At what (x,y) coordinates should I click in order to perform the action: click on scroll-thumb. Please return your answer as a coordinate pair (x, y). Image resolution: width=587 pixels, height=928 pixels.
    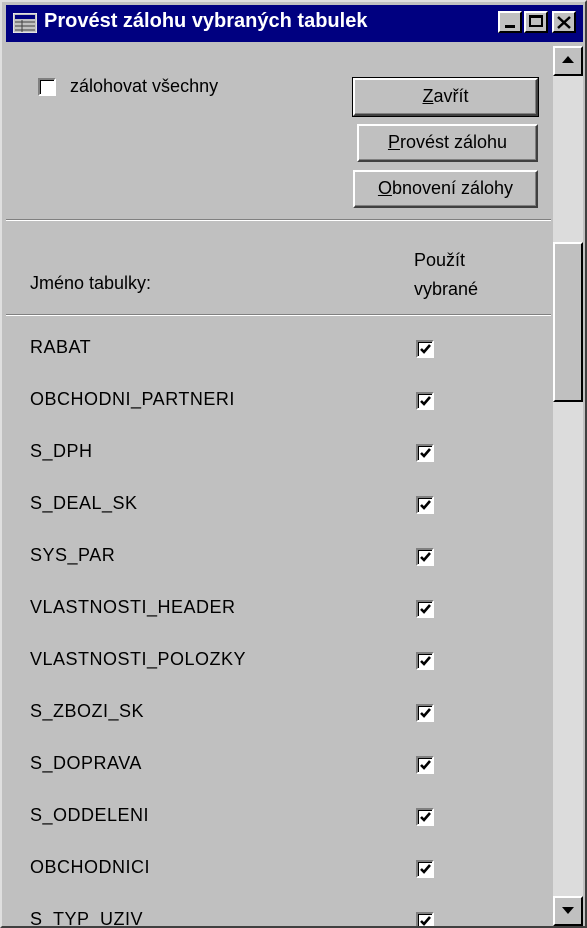
    Looking at the image, I should click on (568, 322).